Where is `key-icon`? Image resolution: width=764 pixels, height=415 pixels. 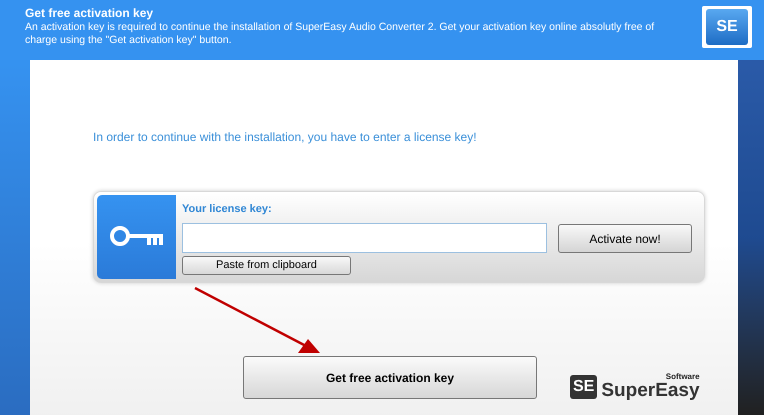
key-icon is located at coordinates (136, 237).